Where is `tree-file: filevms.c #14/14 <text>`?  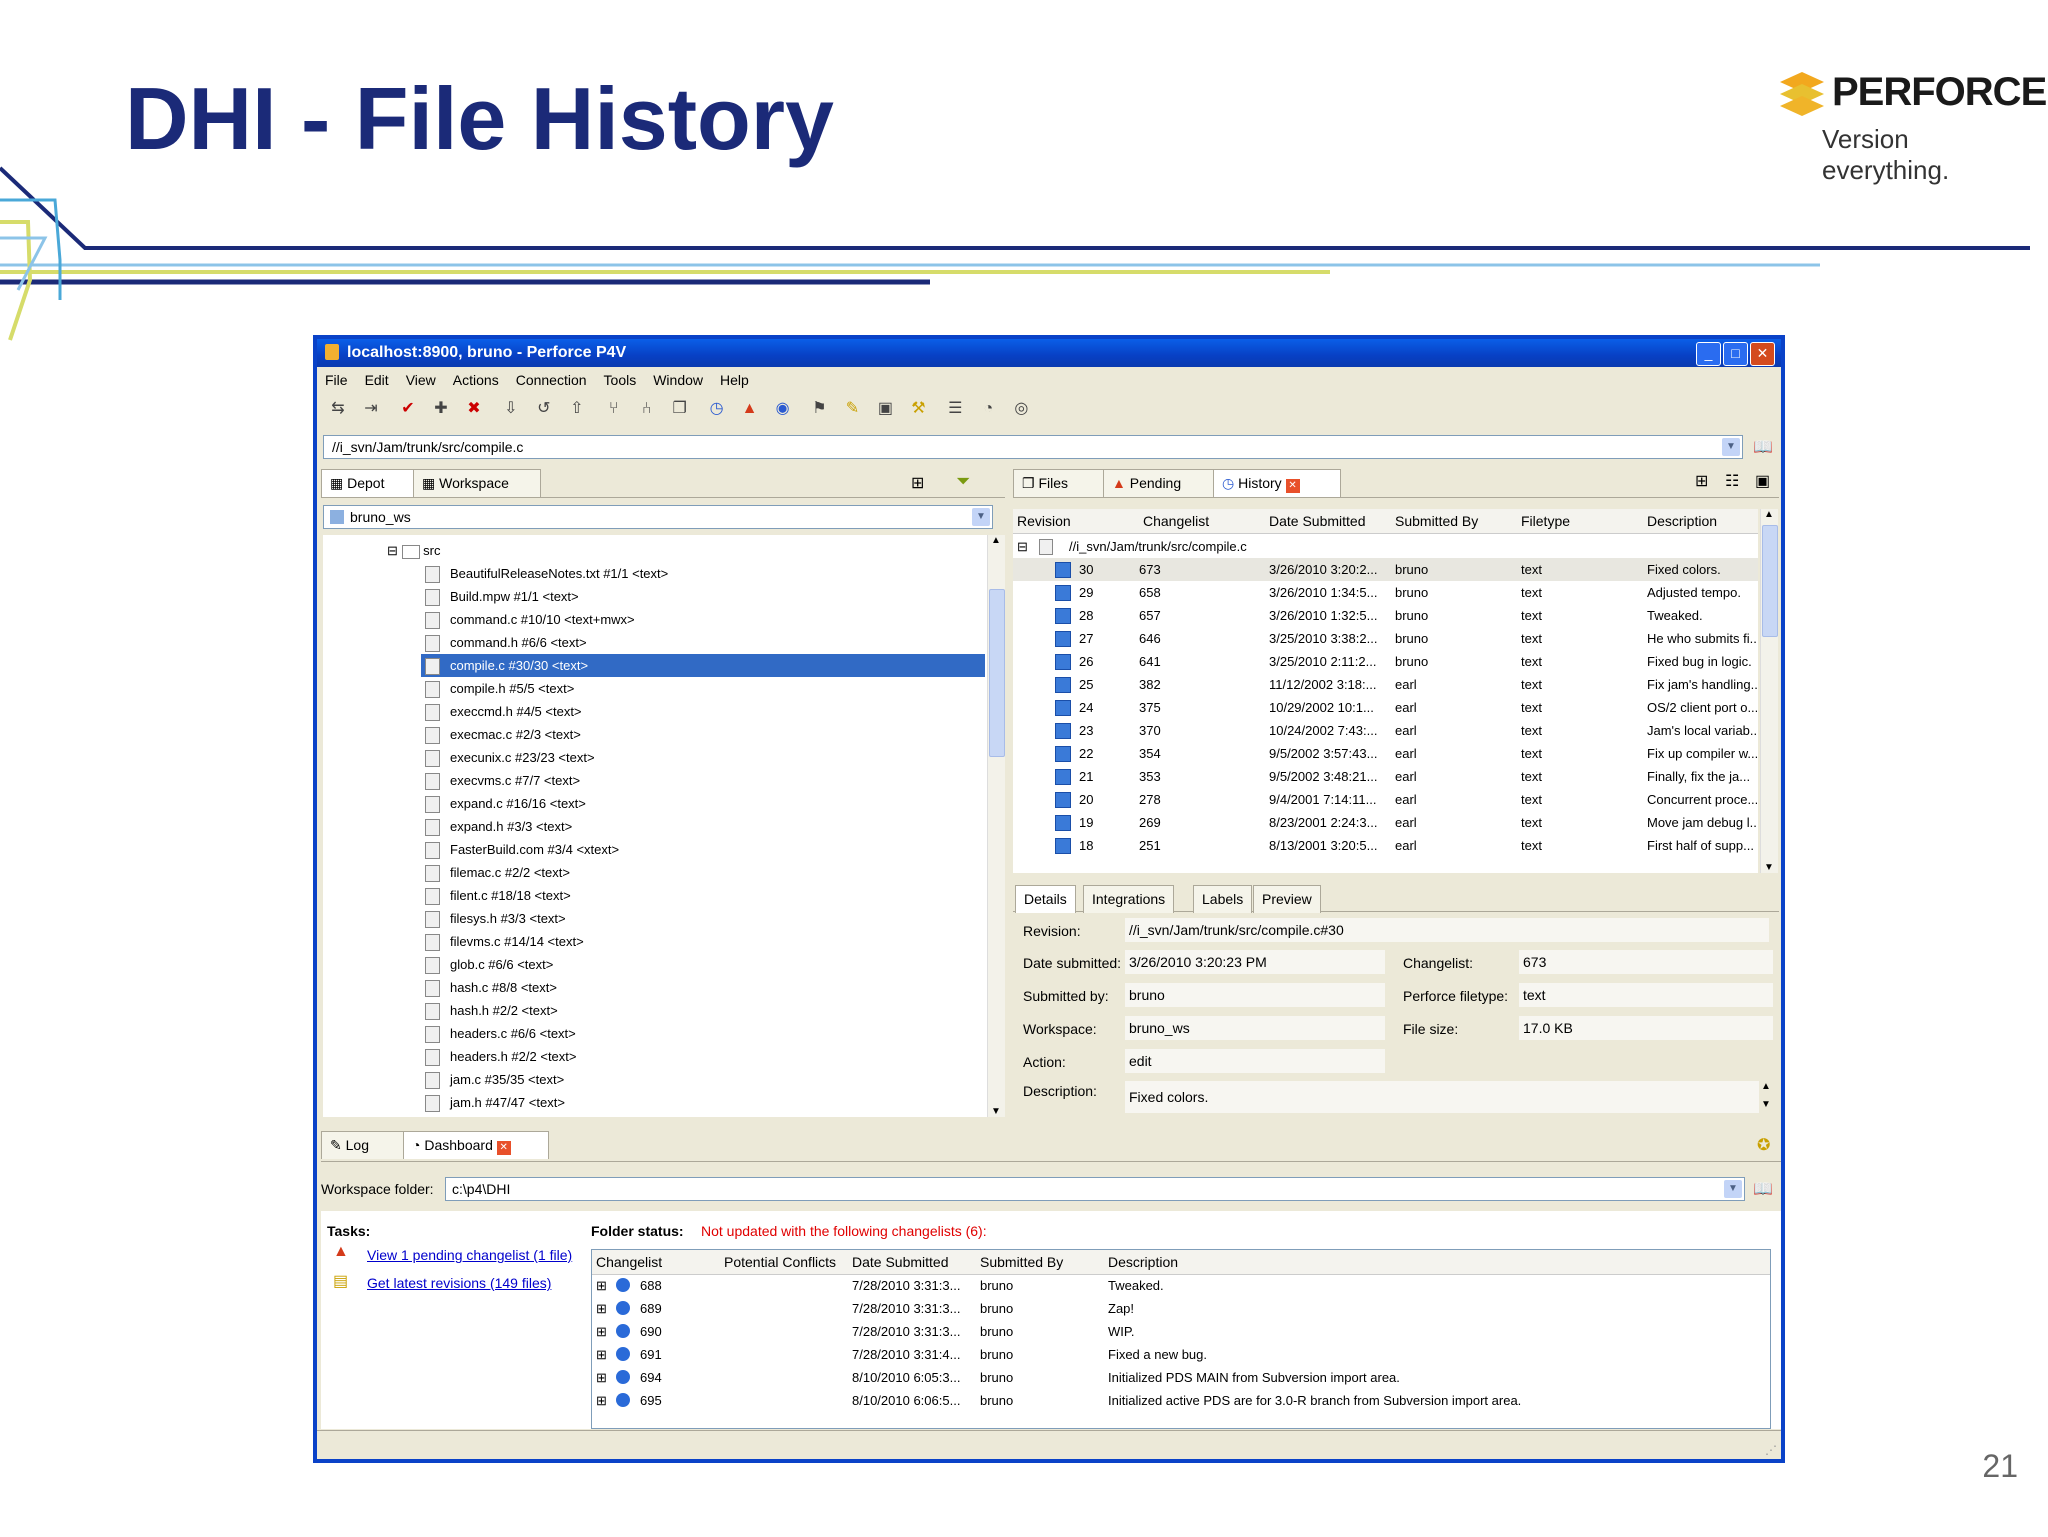 tree-file: filevms.c #14/14 <text> is located at coordinates (504, 941).